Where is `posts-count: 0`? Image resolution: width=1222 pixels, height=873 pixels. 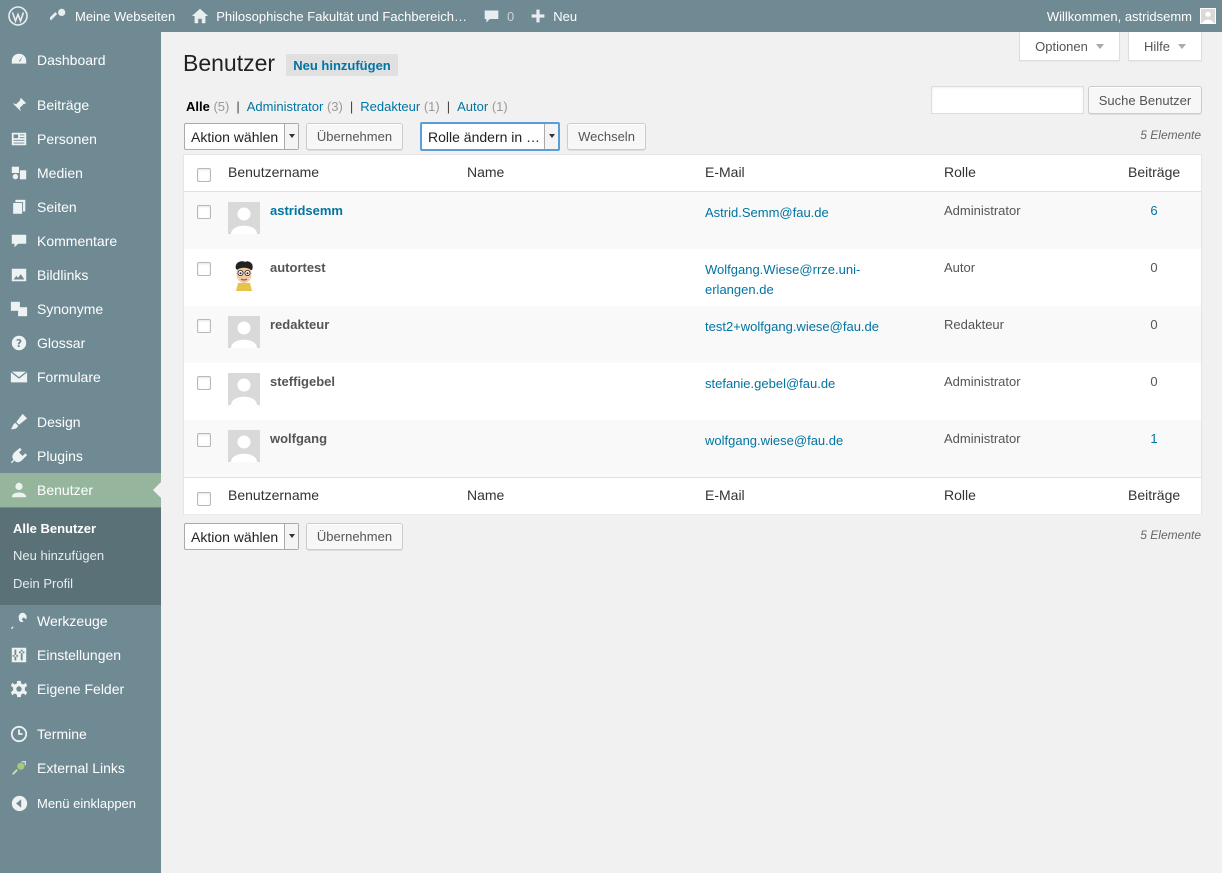
posts-count: 0 is located at coordinates (1154, 324).